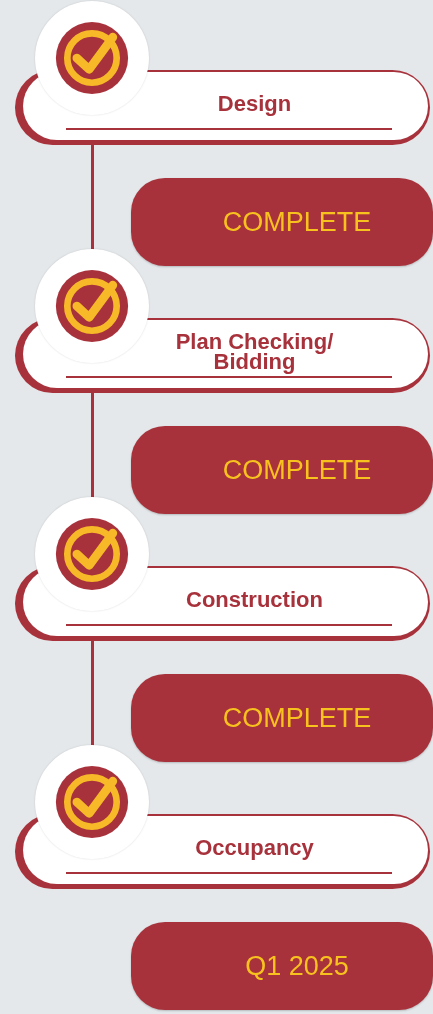 This screenshot has width=433, height=1014. Describe the element at coordinates (254, 600) in the screenshot. I see `stage-title: Construction` at that location.